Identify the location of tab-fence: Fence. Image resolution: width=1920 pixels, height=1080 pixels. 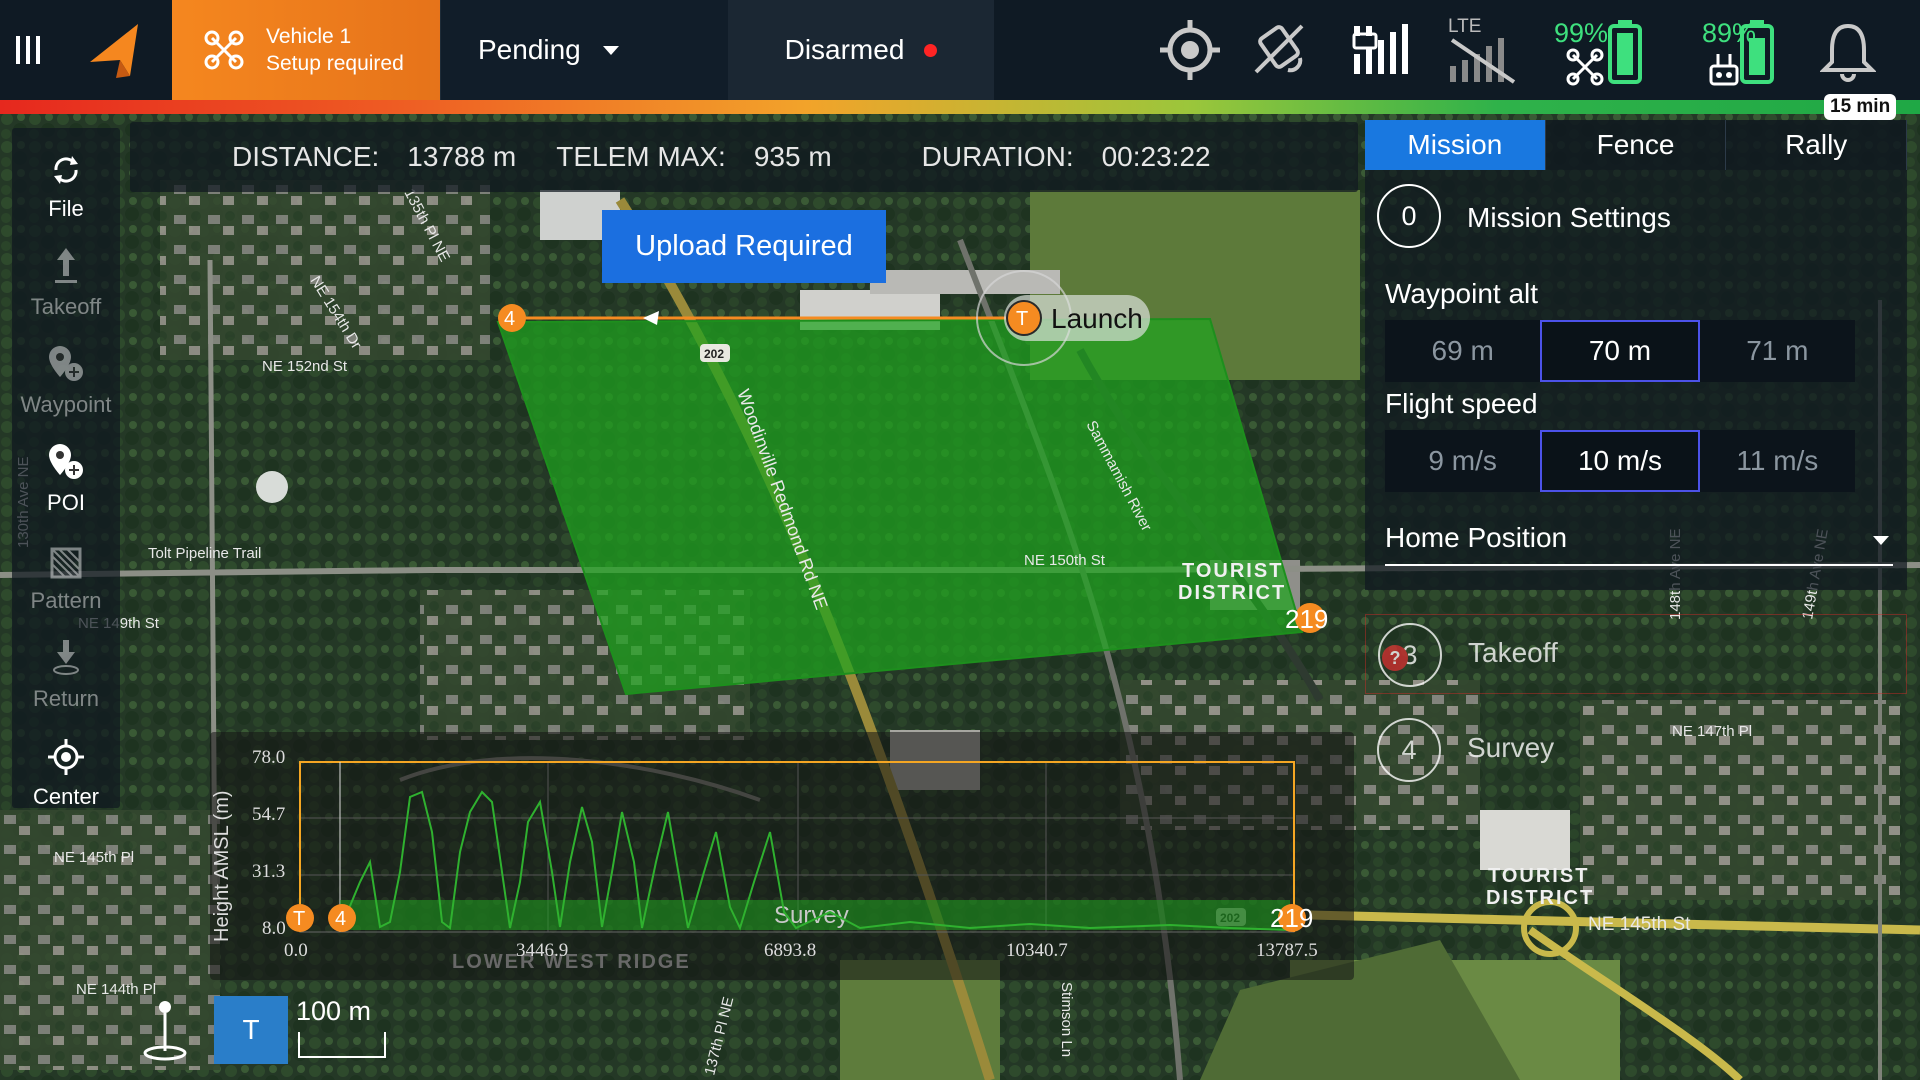
(1636, 145).